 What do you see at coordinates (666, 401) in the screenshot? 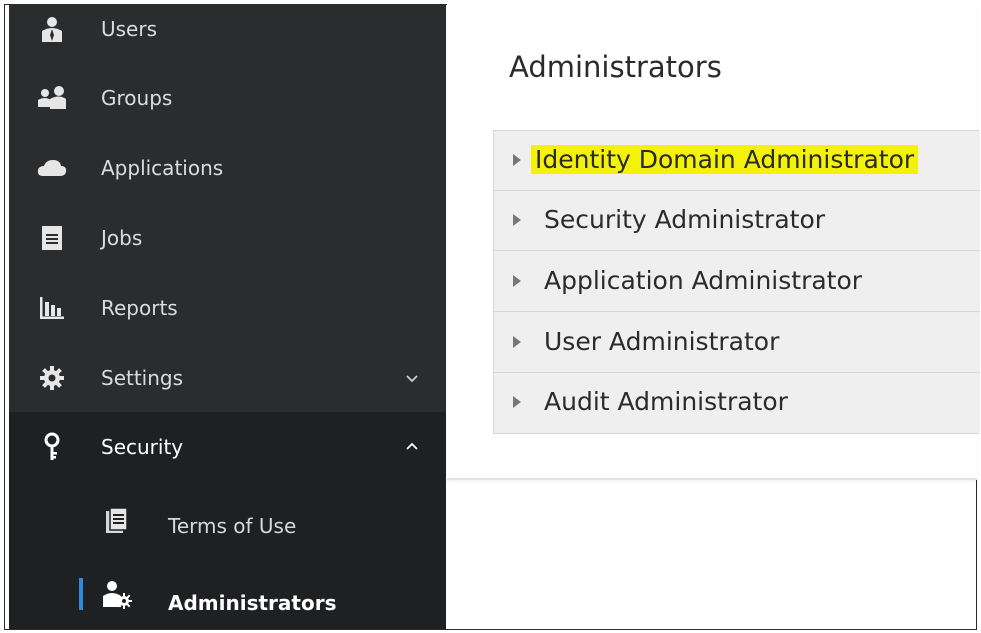
I see `accordion-row-label: Audit Administrator` at bounding box center [666, 401].